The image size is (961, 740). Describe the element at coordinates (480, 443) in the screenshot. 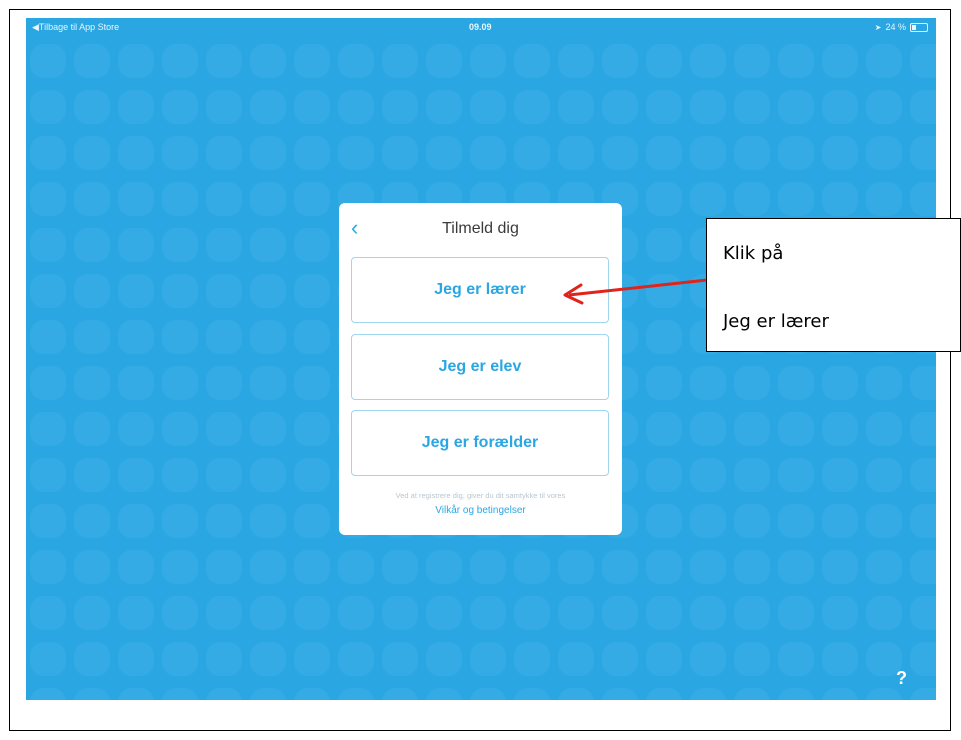

I see `parent-button: Jeg er forælder` at that location.